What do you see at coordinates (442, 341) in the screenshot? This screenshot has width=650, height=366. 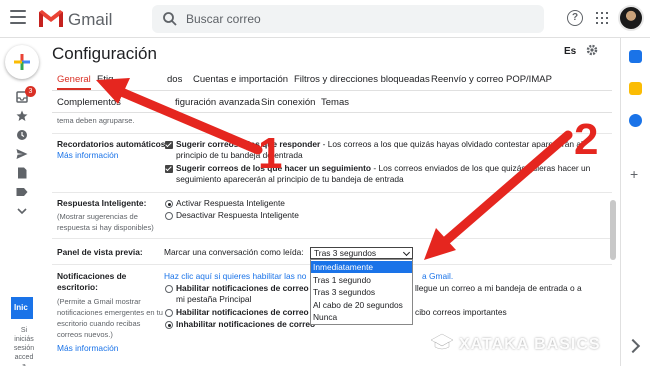 I see `mortarboard-icon` at bounding box center [442, 341].